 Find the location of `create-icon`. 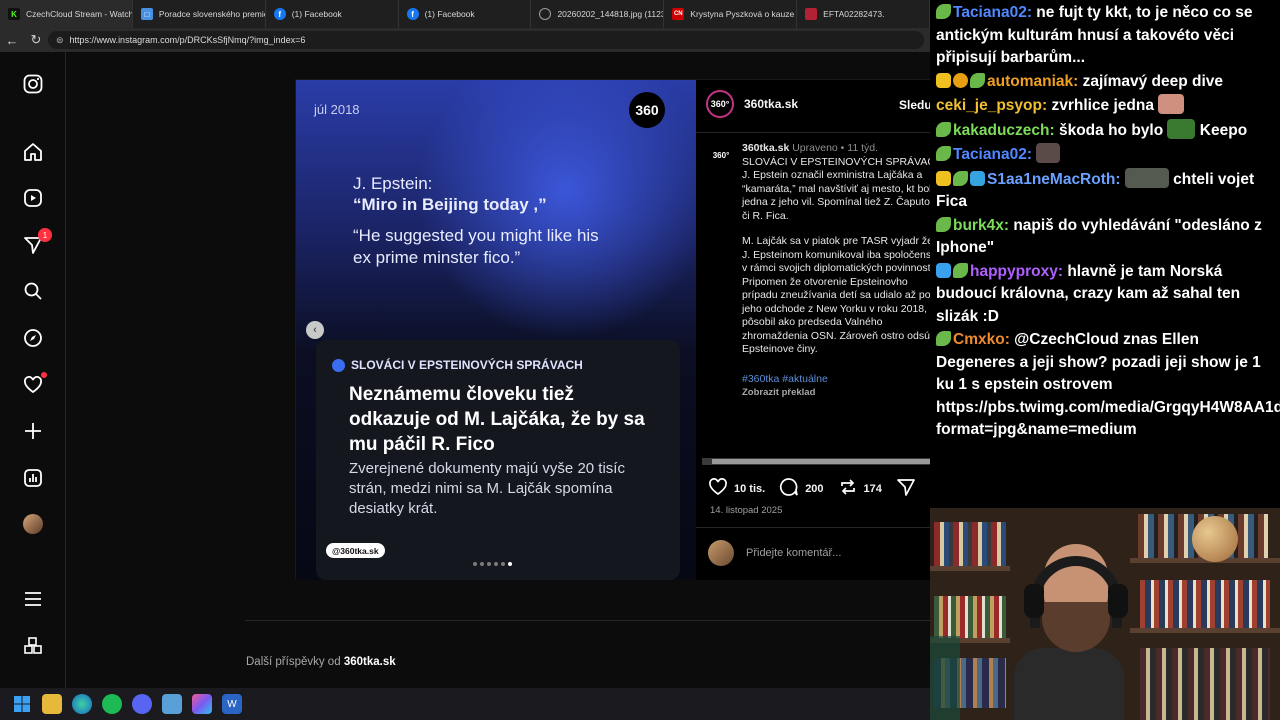

create-icon is located at coordinates (33, 431).